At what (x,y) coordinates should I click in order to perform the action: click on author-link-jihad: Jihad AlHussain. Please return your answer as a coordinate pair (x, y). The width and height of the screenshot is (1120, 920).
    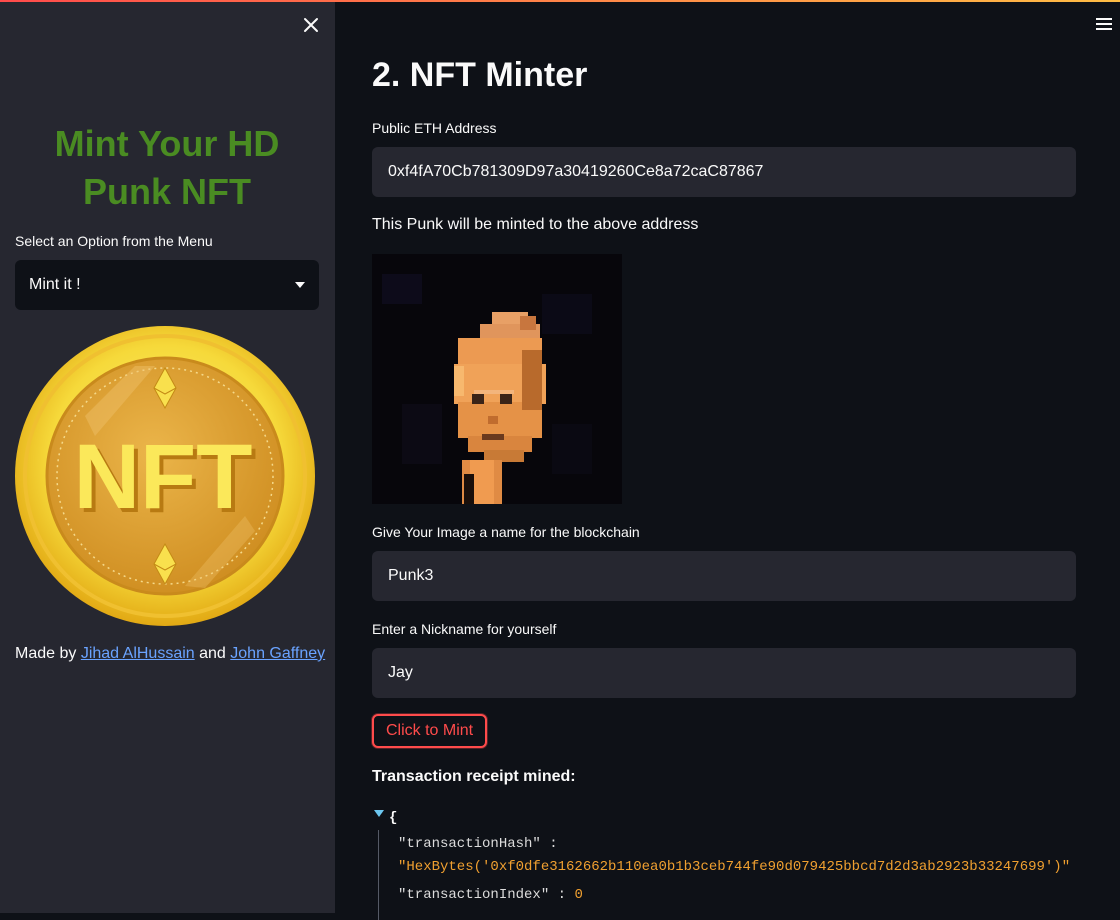
    Looking at the image, I should click on (138, 653).